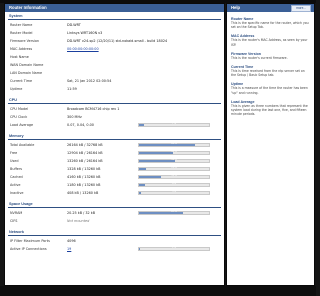 Image resolution: width=320 pixels, height=296 pixels. I want to click on row-value: 11:59, so click(72, 89).